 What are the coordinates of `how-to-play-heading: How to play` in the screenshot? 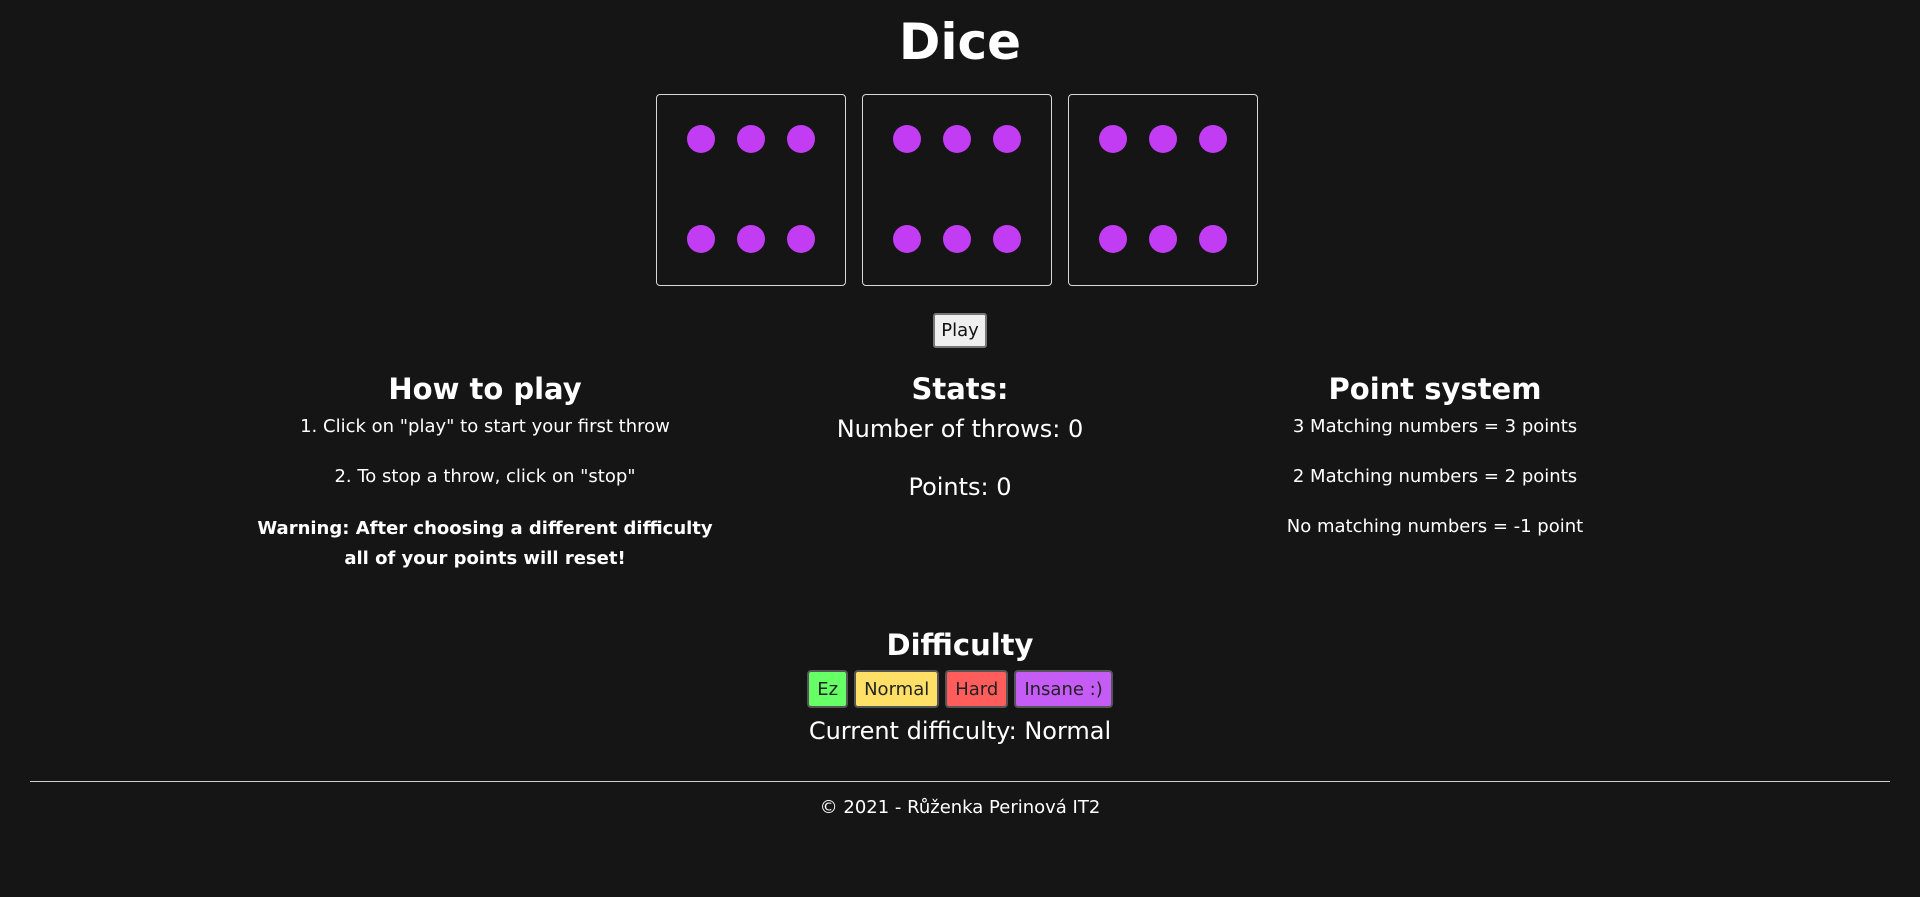 It's located at (485, 389).